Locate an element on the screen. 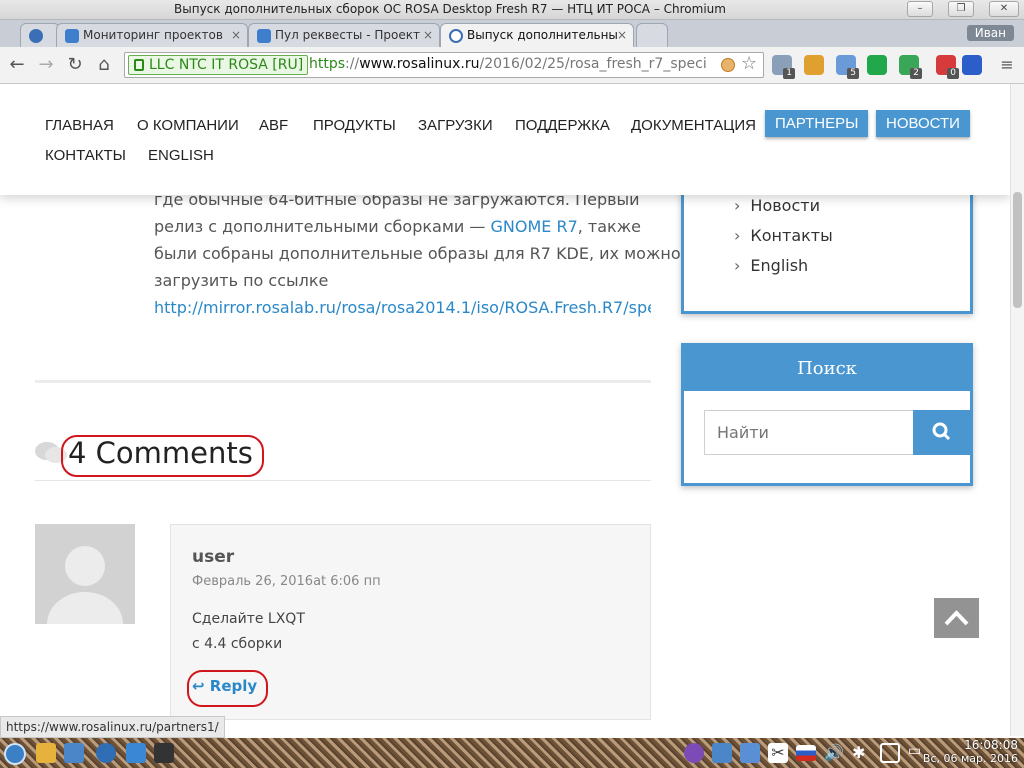 The height and width of the screenshot is (768, 1024). clock: 16:08:08 Вс, 06 мар. 2016 is located at coordinates (970, 752).